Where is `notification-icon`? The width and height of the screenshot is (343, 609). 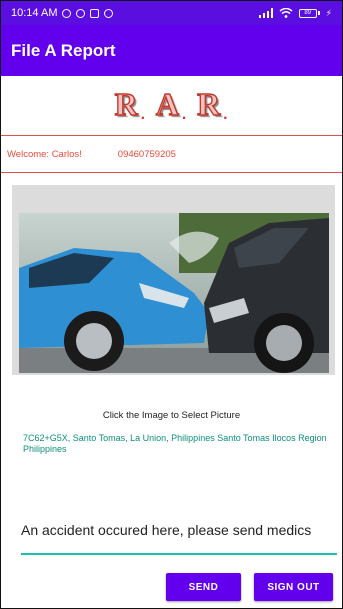 notification-icon is located at coordinates (81, 13).